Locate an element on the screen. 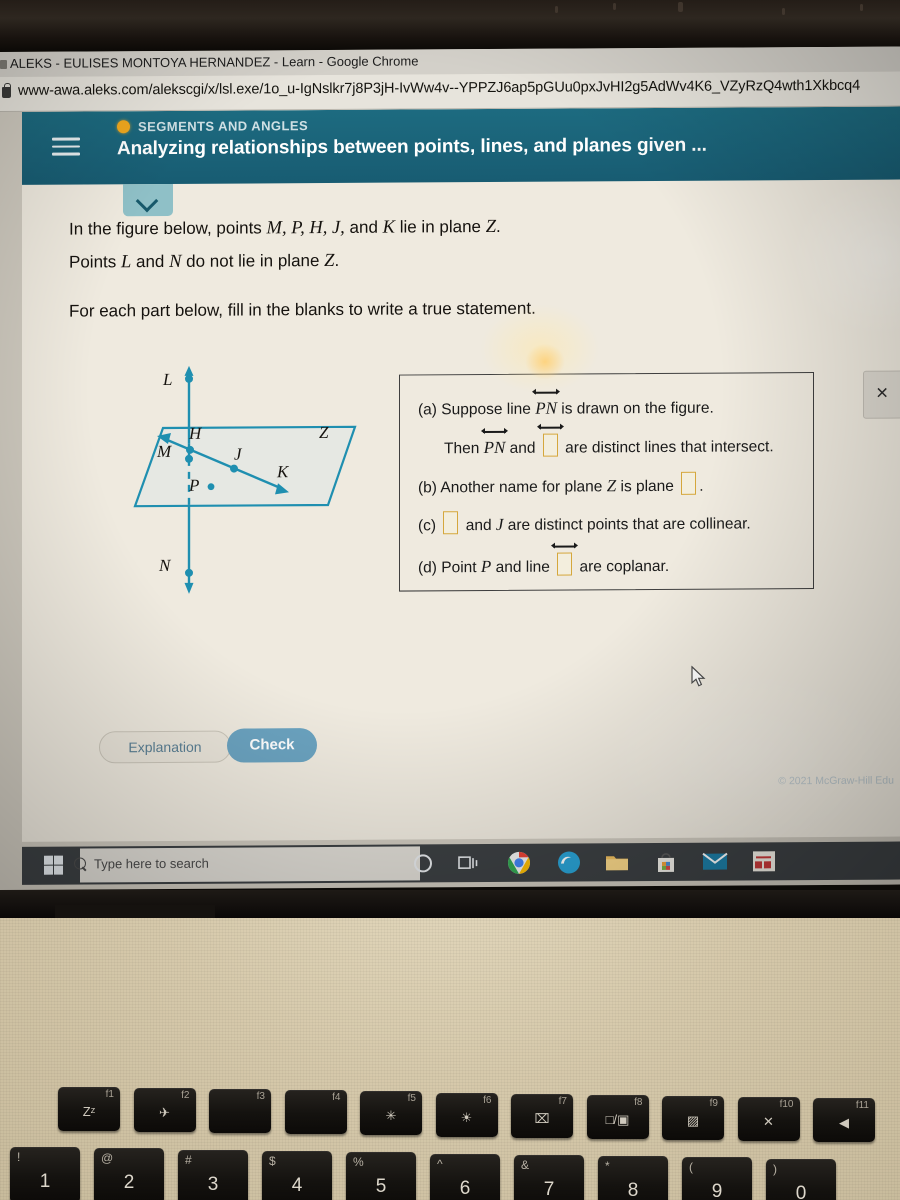 This screenshot has width=900, height=1200. key-f6: f6 ☀ is located at coordinates (466, 1114).